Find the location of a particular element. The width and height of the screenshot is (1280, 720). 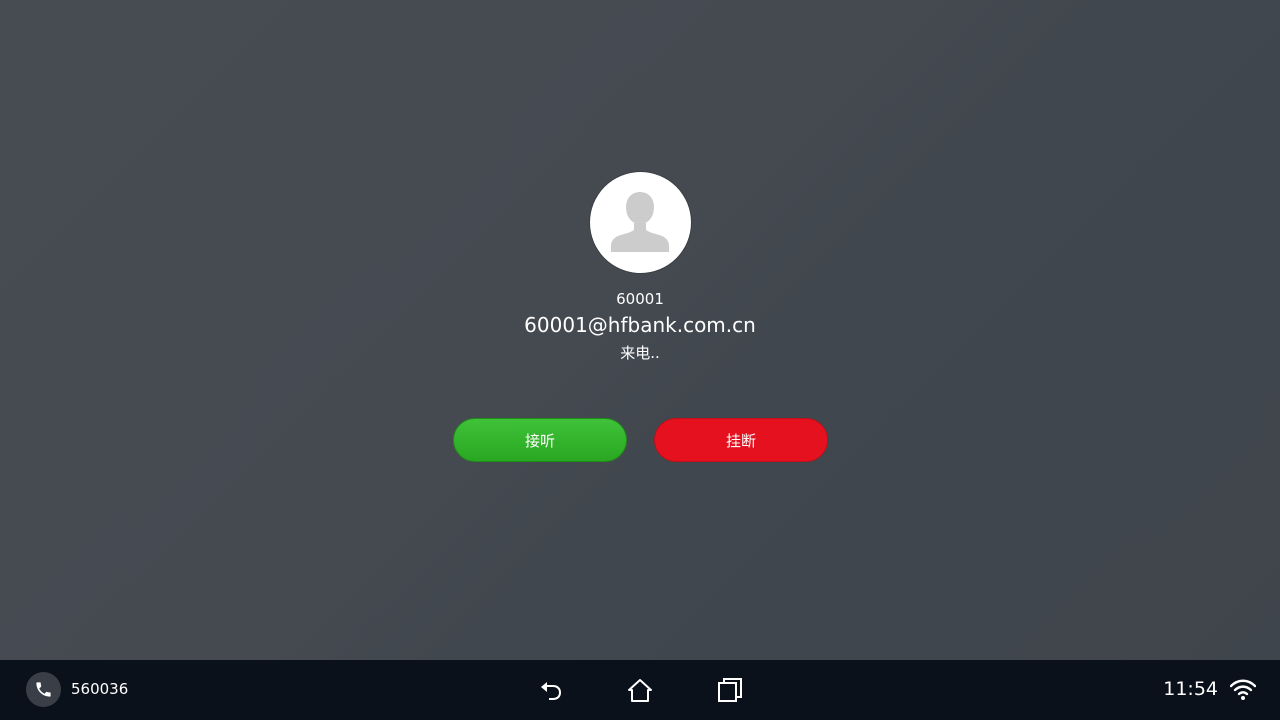

clock: 11:54 is located at coordinates (1190, 689).